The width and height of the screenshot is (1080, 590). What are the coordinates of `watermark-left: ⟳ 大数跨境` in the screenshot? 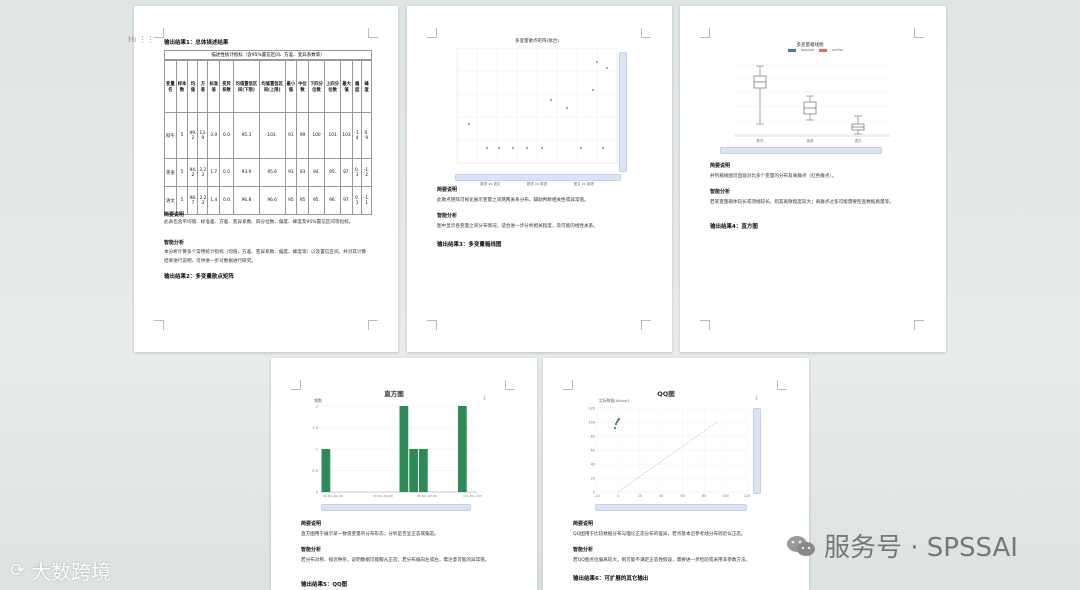 It's located at (60, 570).